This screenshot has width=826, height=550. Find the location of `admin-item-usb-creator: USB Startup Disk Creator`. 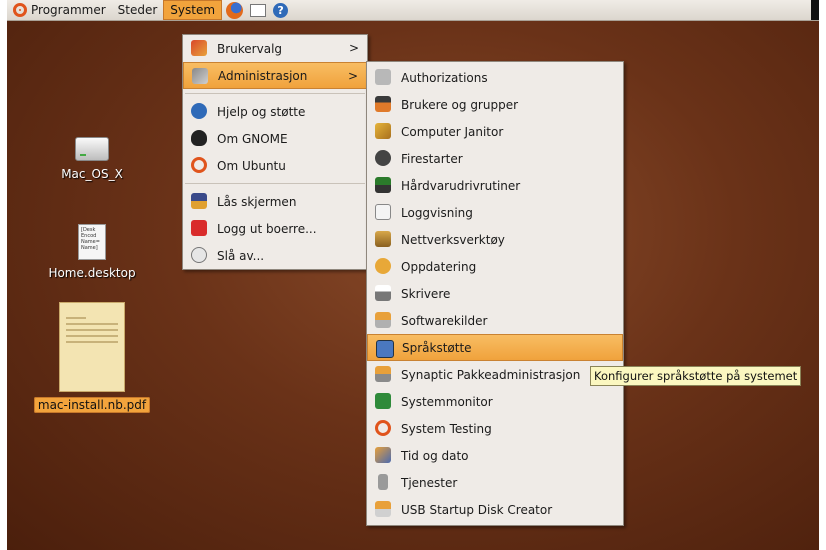

admin-item-usb-creator: USB Startup Disk Creator is located at coordinates (495, 509).